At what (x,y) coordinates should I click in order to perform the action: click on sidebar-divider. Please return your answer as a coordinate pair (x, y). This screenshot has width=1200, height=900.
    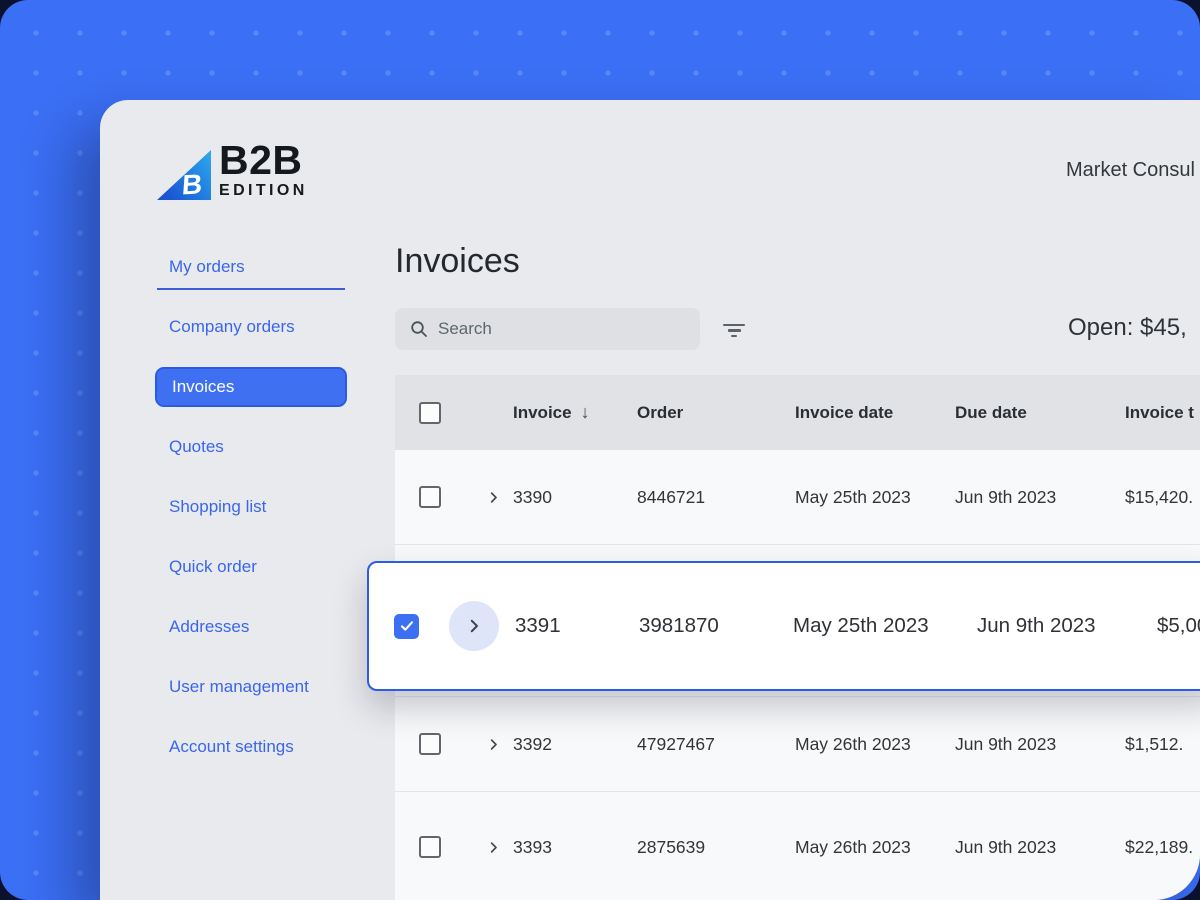
    Looking at the image, I should click on (251, 289).